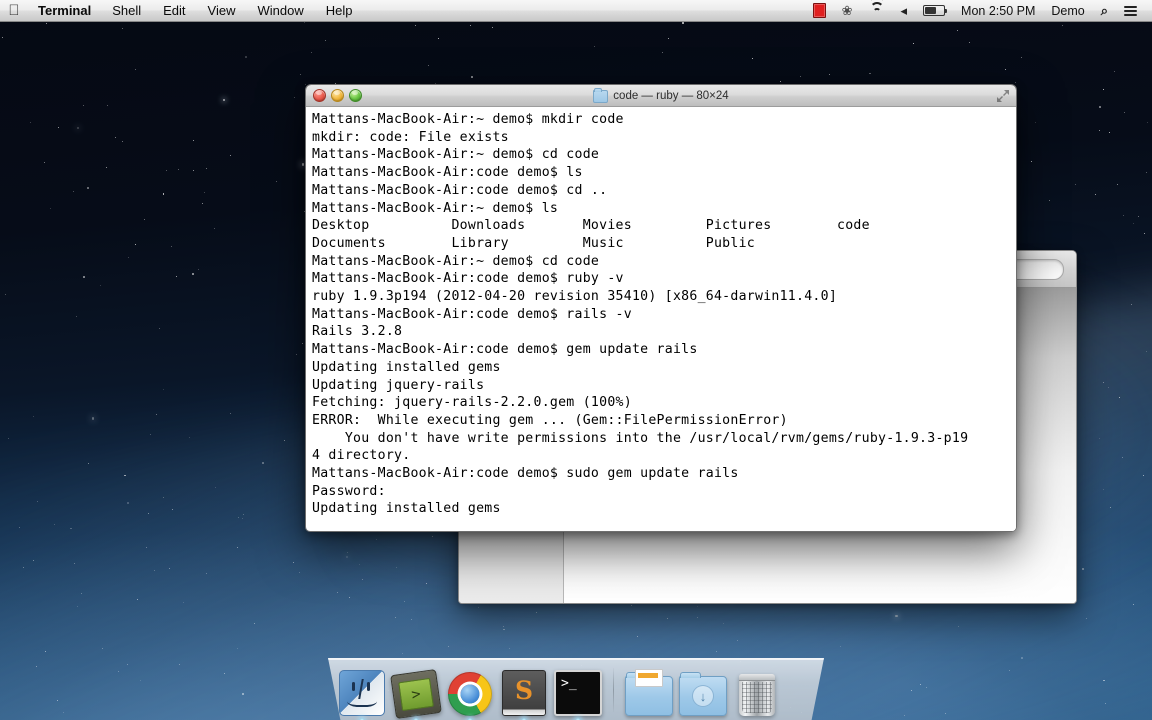  I want to click on terminal-line: Mattans-MacBook-Air:code demo$ rails -v, so click(472, 314).